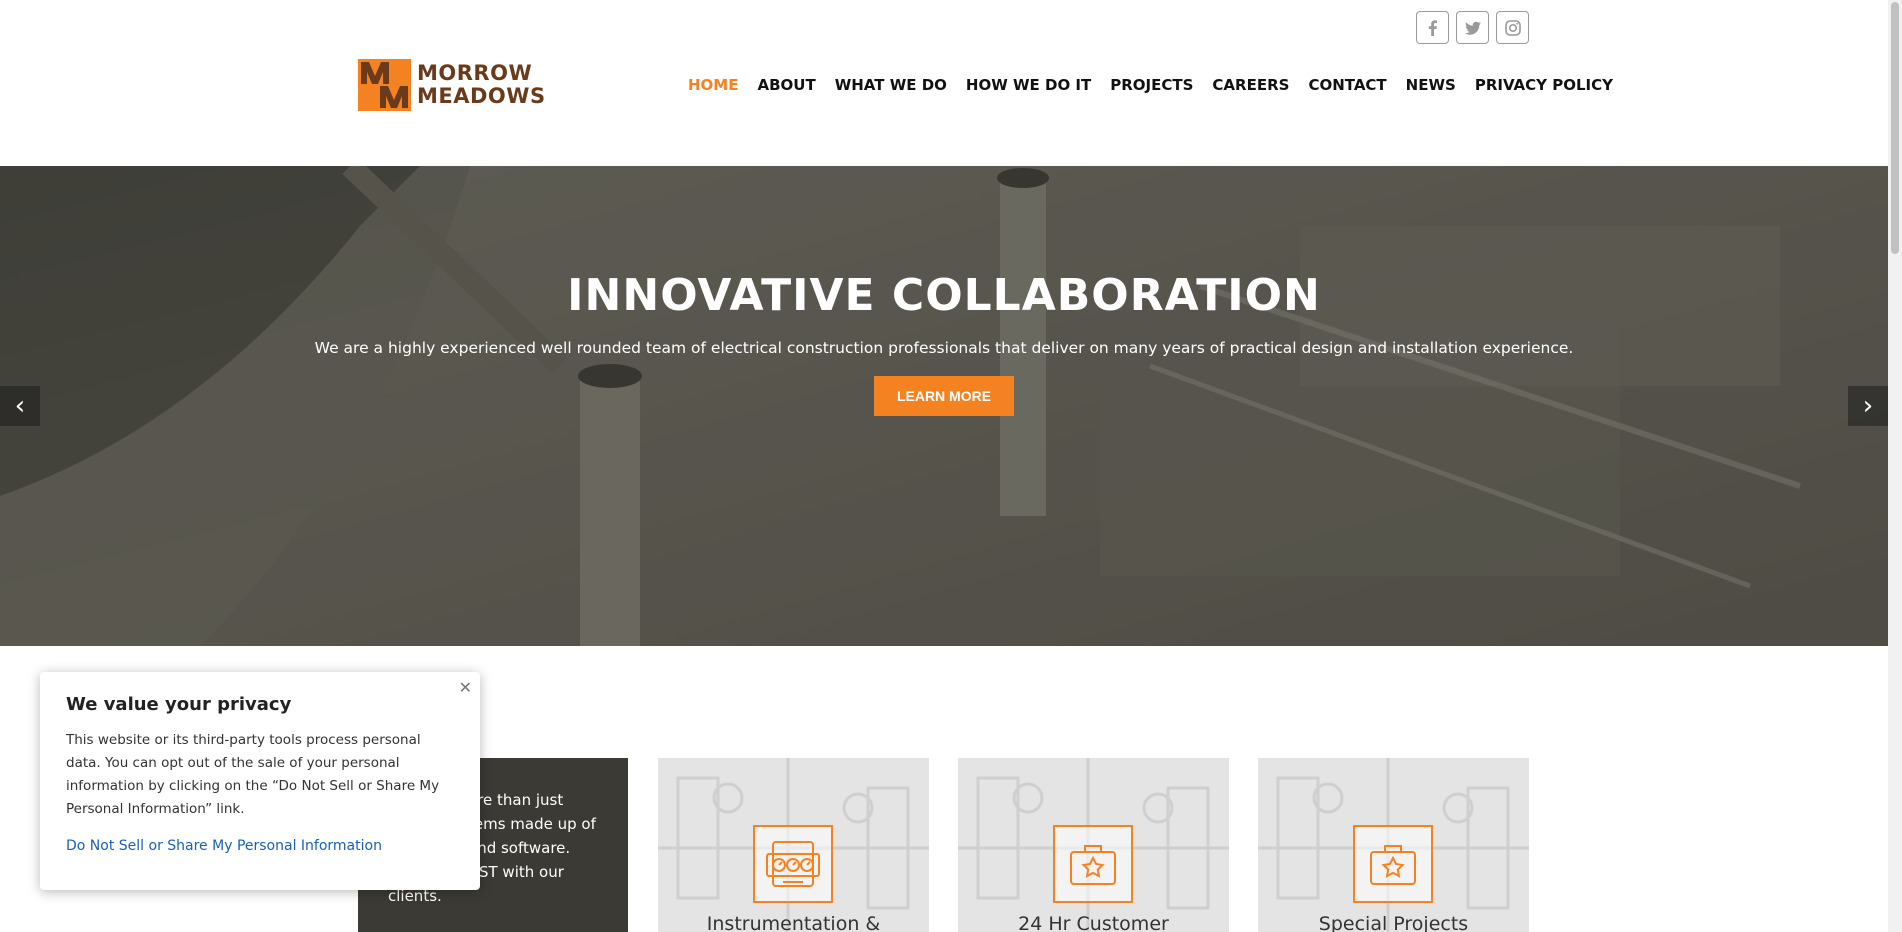  Describe the element at coordinates (481, 96) in the screenshot. I see `logo-line-2: MEADOWS` at that location.